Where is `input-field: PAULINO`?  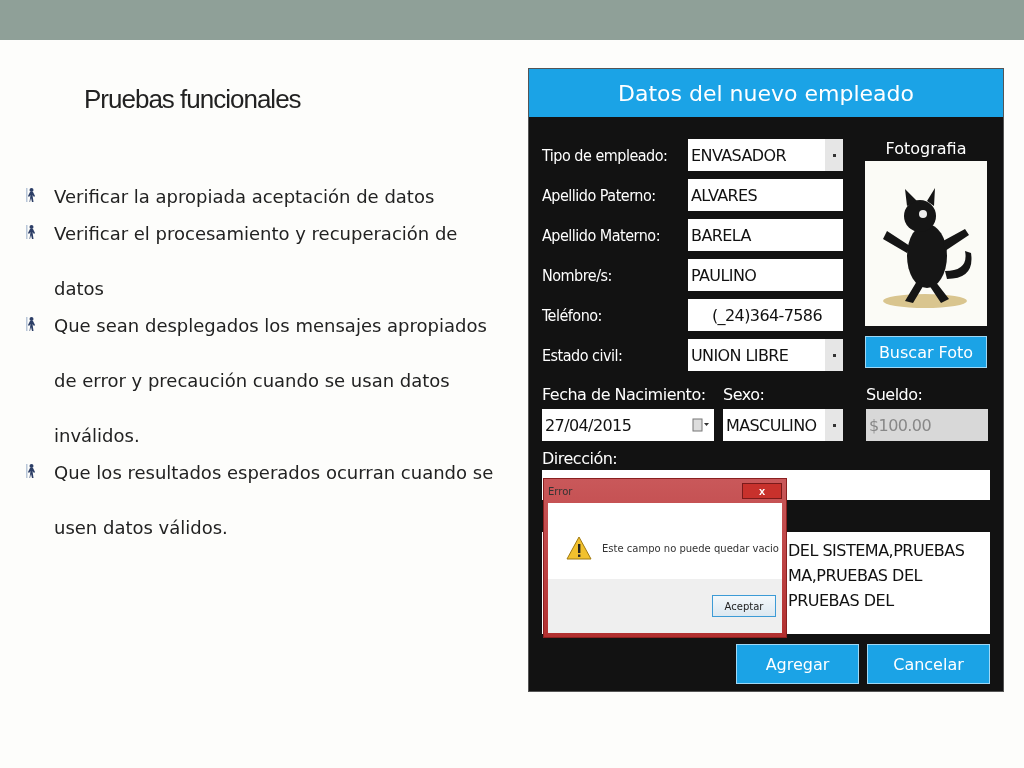
input-field: PAULINO is located at coordinates (765, 275).